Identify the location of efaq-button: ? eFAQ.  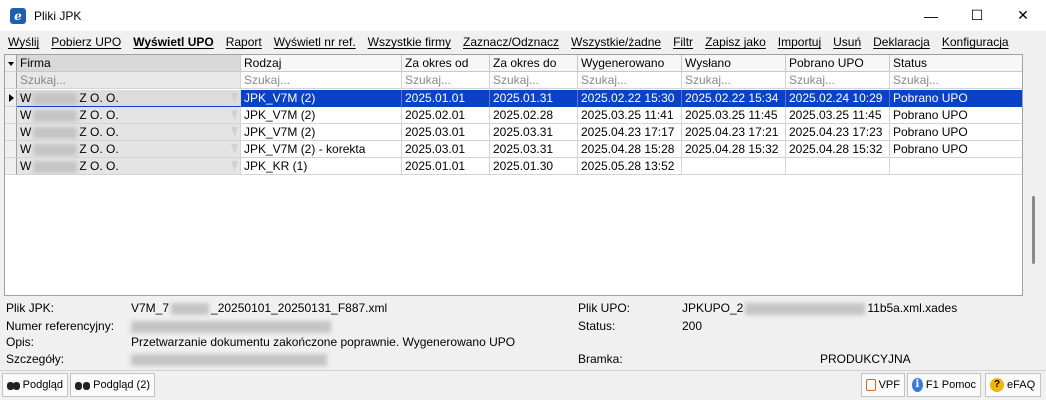
(1013, 385).